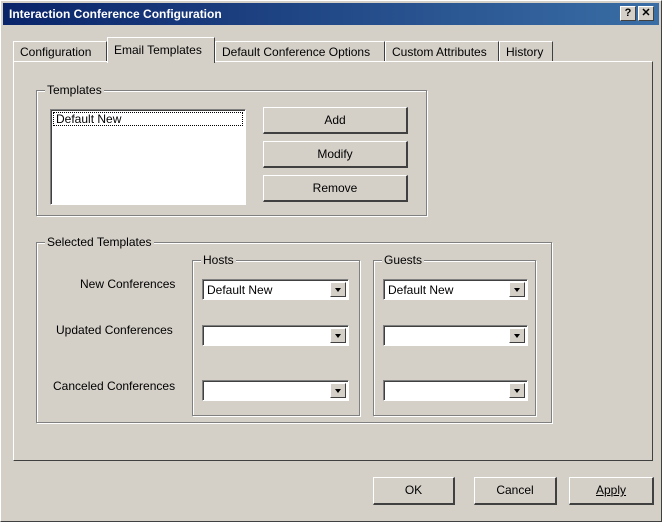 The height and width of the screenshot is (522, 662). What do you see at coordinates (128, 284) in the screenshot?
I see `new-conferences-label: New Conferences` at bounding box center [128, 284].